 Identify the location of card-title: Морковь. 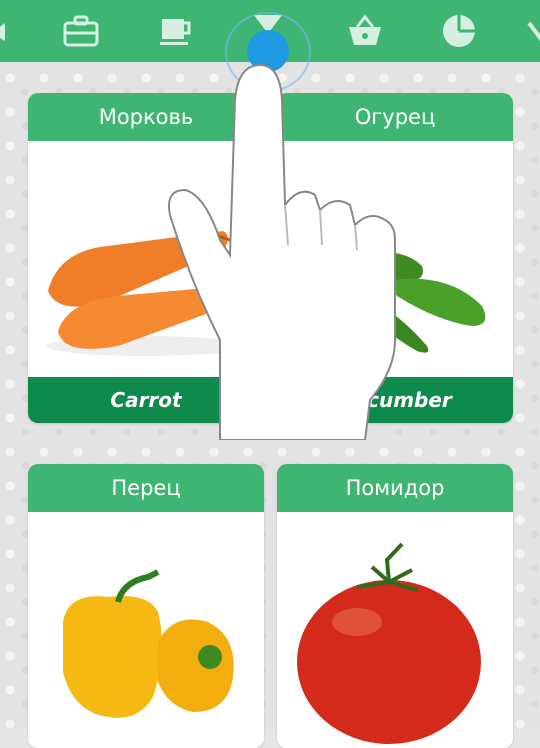
(146, 117).